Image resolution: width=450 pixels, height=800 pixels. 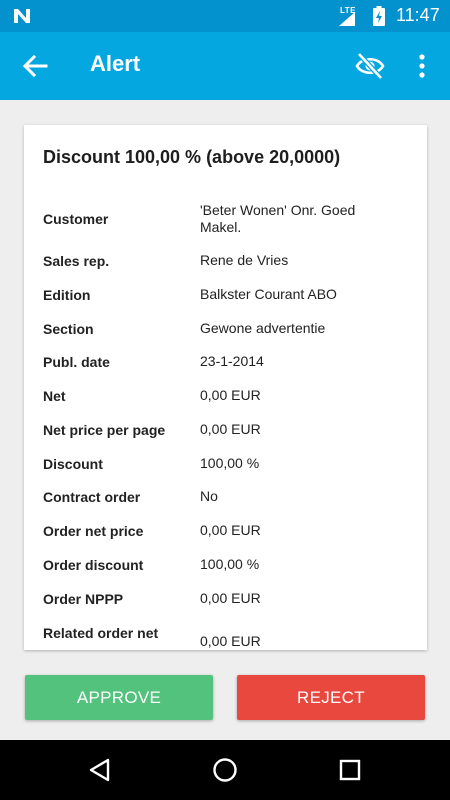 What do you see at coordinates (379, 16) in the screenshot?
I see `battery-charging-icon` at bounding box center [379, 16].